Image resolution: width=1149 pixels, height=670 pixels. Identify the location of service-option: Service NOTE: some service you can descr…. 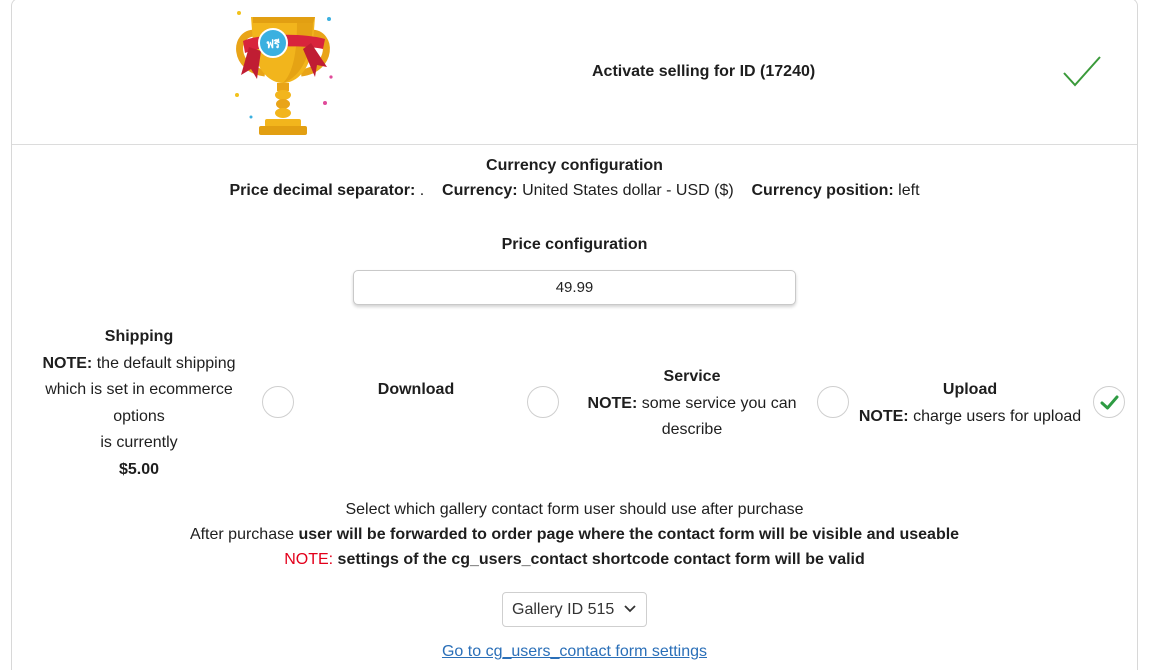
(692, 404).